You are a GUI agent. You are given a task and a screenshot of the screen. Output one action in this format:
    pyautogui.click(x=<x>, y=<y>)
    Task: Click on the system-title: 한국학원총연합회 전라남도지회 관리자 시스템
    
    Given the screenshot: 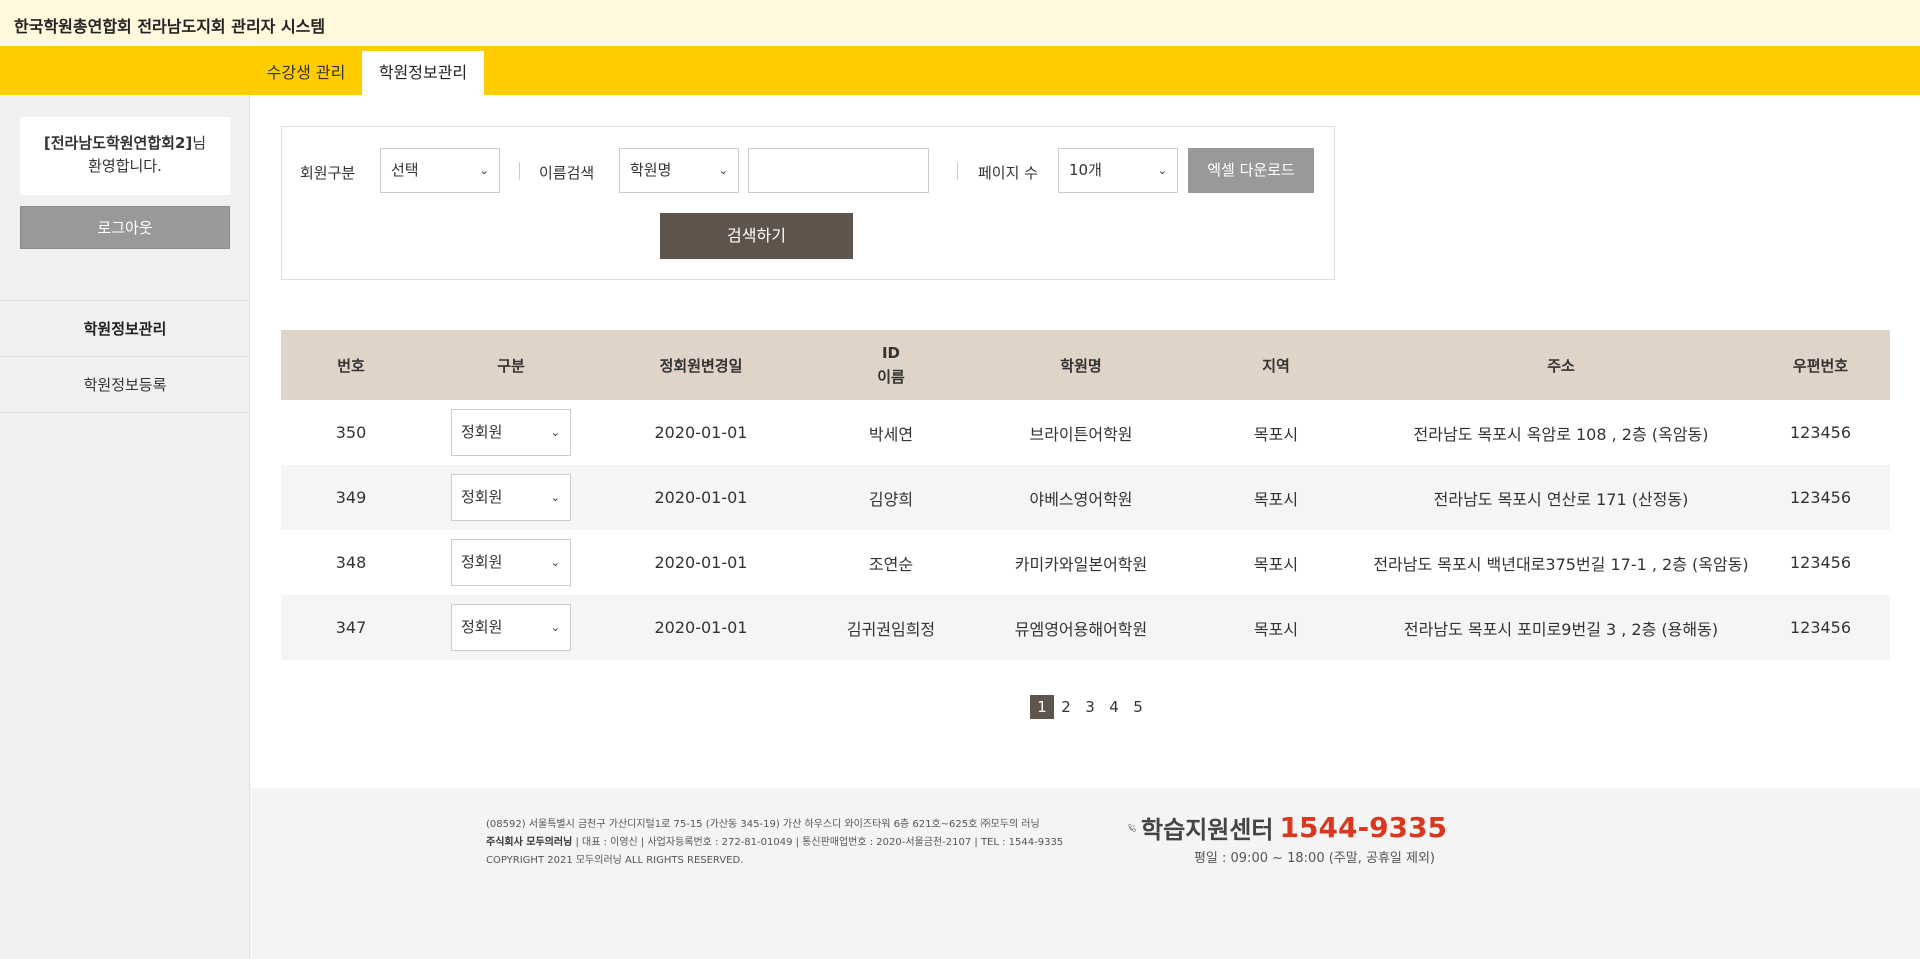 What is the action you would take?
    pyautogui.click(x=170, y=26)
    